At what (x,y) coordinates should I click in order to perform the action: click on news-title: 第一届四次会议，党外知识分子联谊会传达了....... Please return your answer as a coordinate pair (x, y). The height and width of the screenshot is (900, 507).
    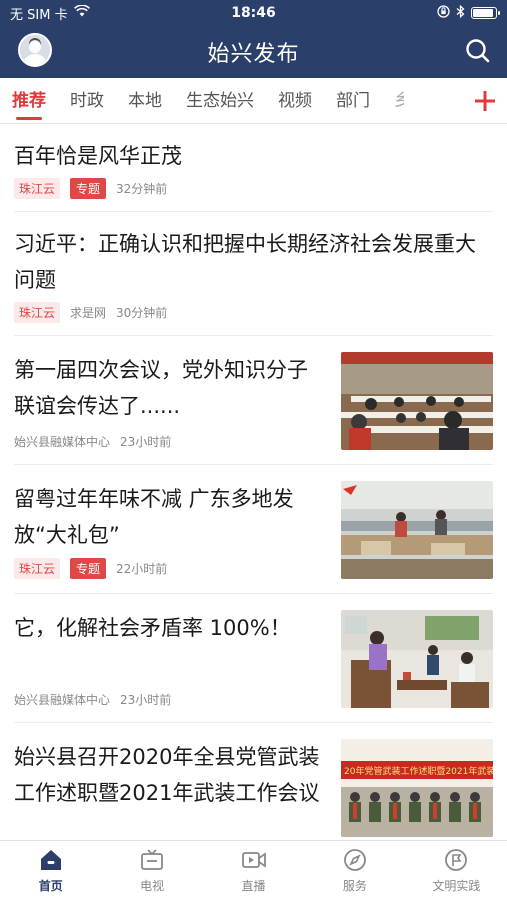
    Looking at the image, I should click on (161, 388).